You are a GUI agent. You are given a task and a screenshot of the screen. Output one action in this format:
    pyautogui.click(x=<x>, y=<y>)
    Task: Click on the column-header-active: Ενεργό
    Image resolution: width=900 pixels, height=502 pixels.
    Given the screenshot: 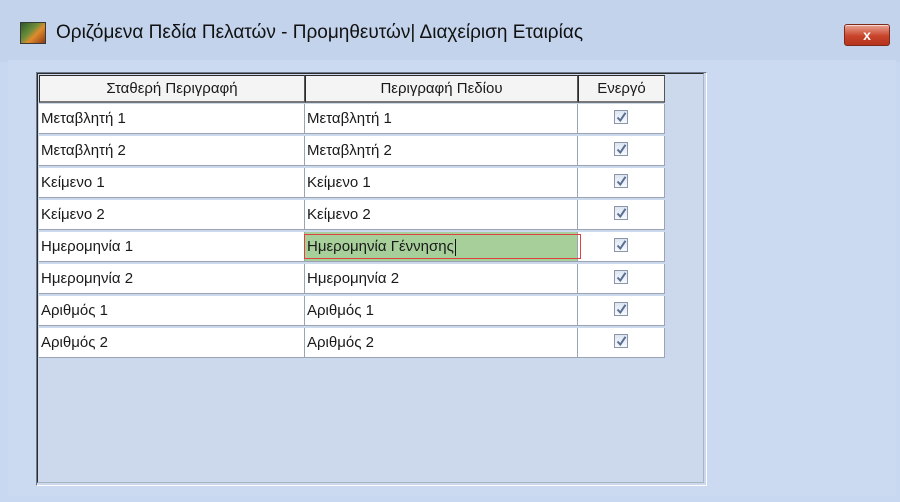 What is the action you would take?
    pyautogui.click(x=621, y=89)
    